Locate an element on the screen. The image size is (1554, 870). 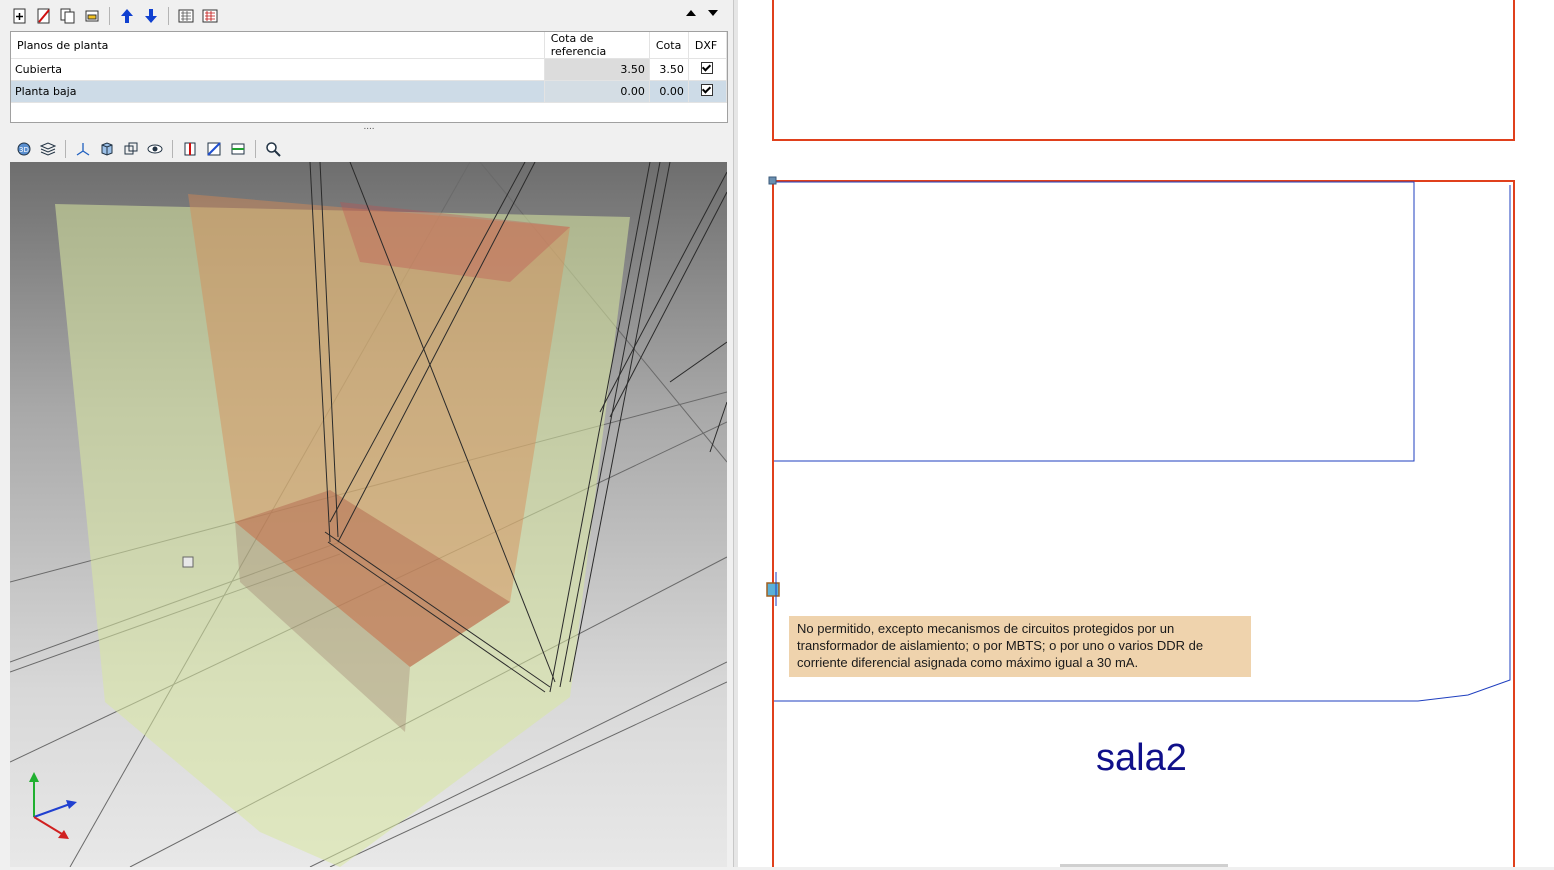
axes-gizmo is located at coordinates (53, 805).